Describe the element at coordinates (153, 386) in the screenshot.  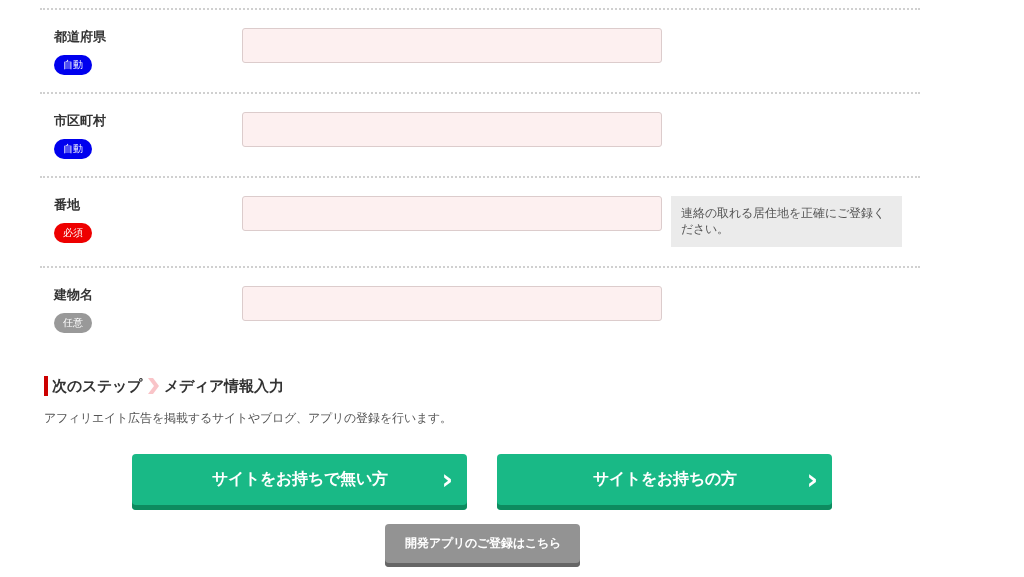
I see `chevron-icon` at that location.